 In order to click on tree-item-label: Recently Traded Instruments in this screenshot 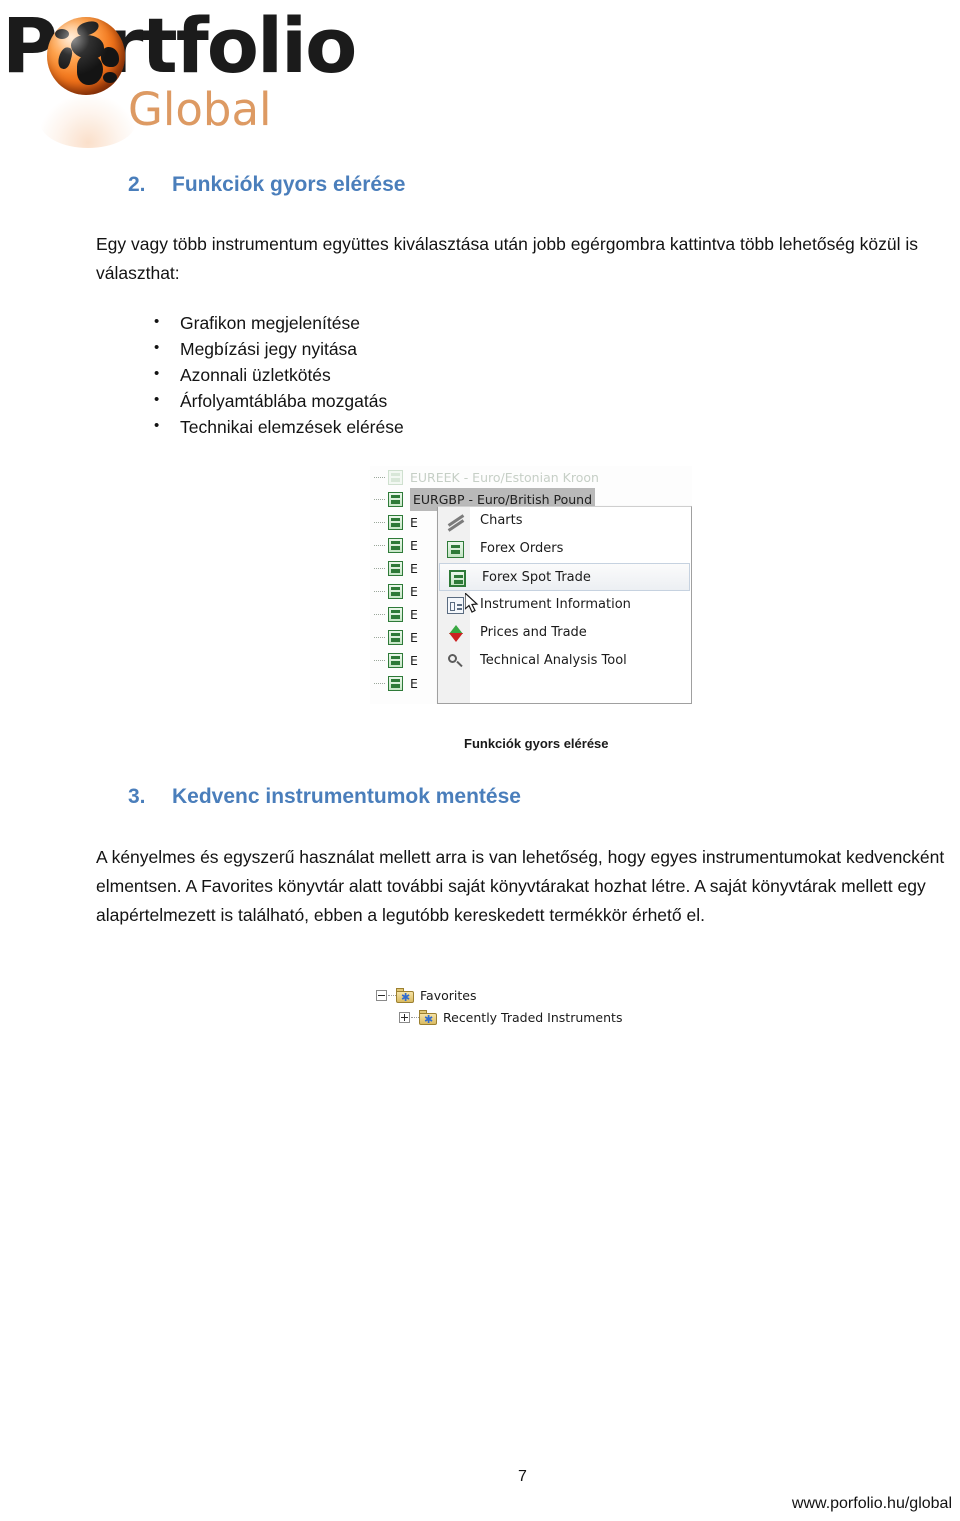, I will do `click(533, 1017)`.